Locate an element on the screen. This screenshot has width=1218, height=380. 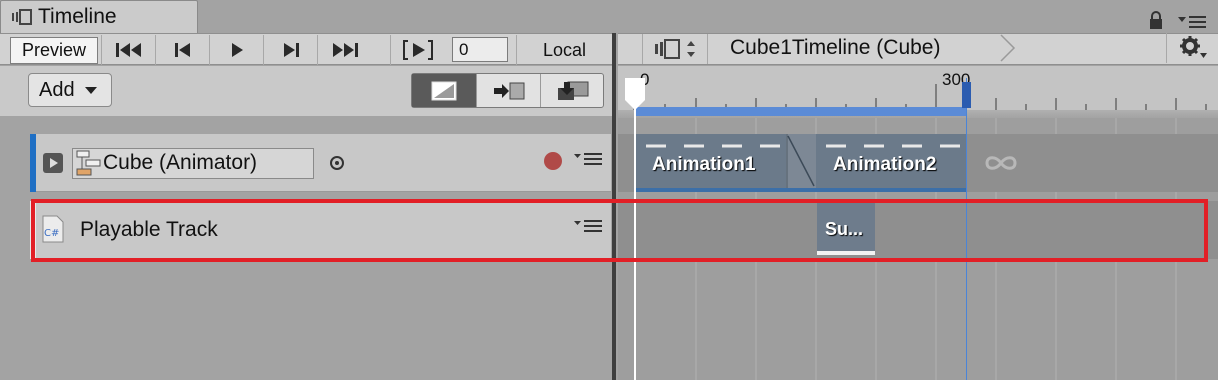
play-range-icon is located at coordinates (417, 50).